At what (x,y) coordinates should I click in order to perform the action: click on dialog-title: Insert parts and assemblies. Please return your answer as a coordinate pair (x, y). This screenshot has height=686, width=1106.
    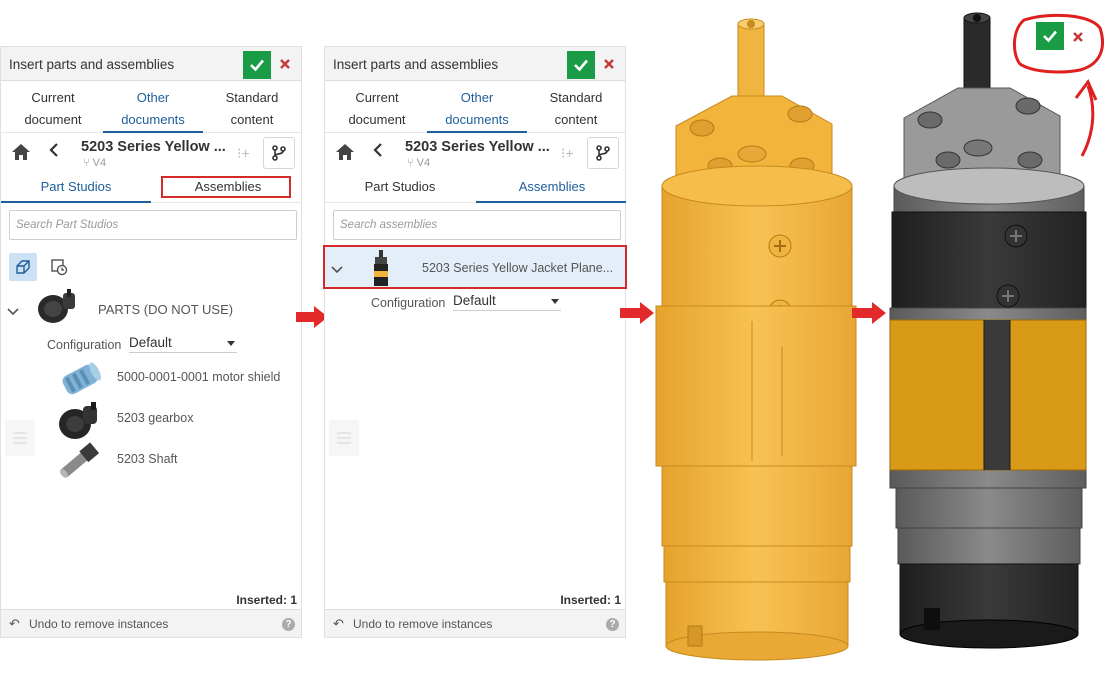
    Looking at the image, I should click on (416, 64).